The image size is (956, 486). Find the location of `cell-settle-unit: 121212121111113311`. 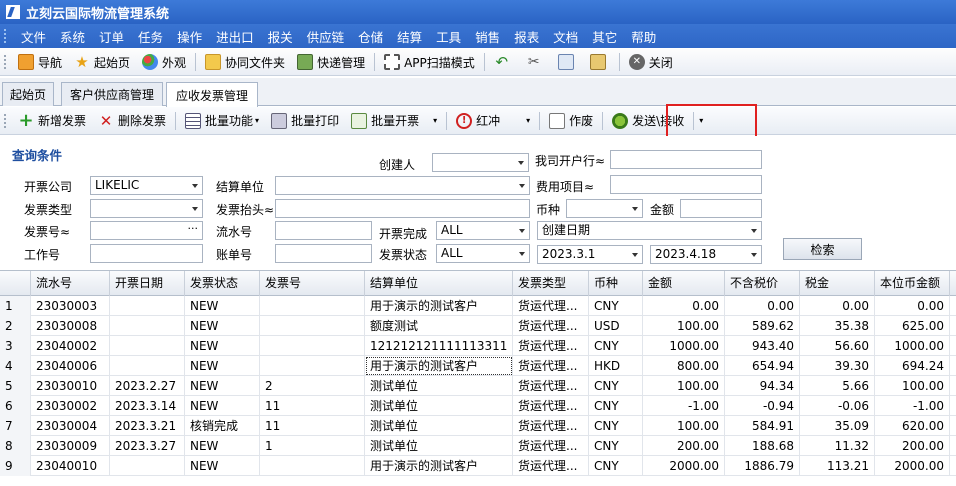

cell-settle-unit: 121212121111113311 is located at coordinates (439, 346).